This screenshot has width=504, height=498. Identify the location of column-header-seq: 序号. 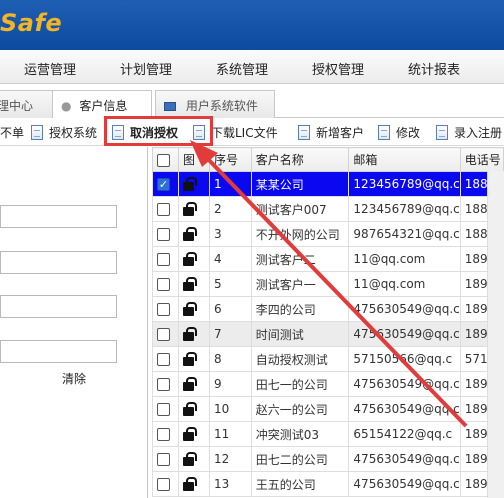
(230, 159).